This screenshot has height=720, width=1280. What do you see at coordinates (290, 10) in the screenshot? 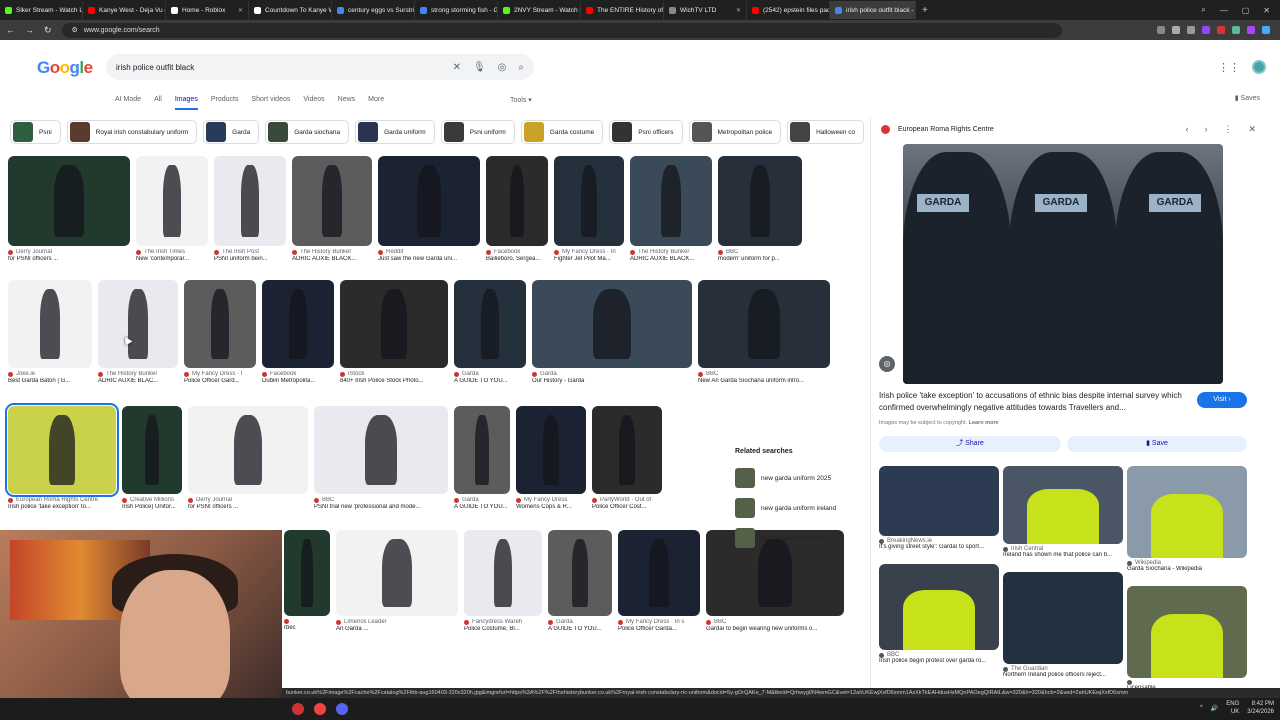
I see `browser-tab: Countdown To Kanye We✕` at bounding box center [290, 10].